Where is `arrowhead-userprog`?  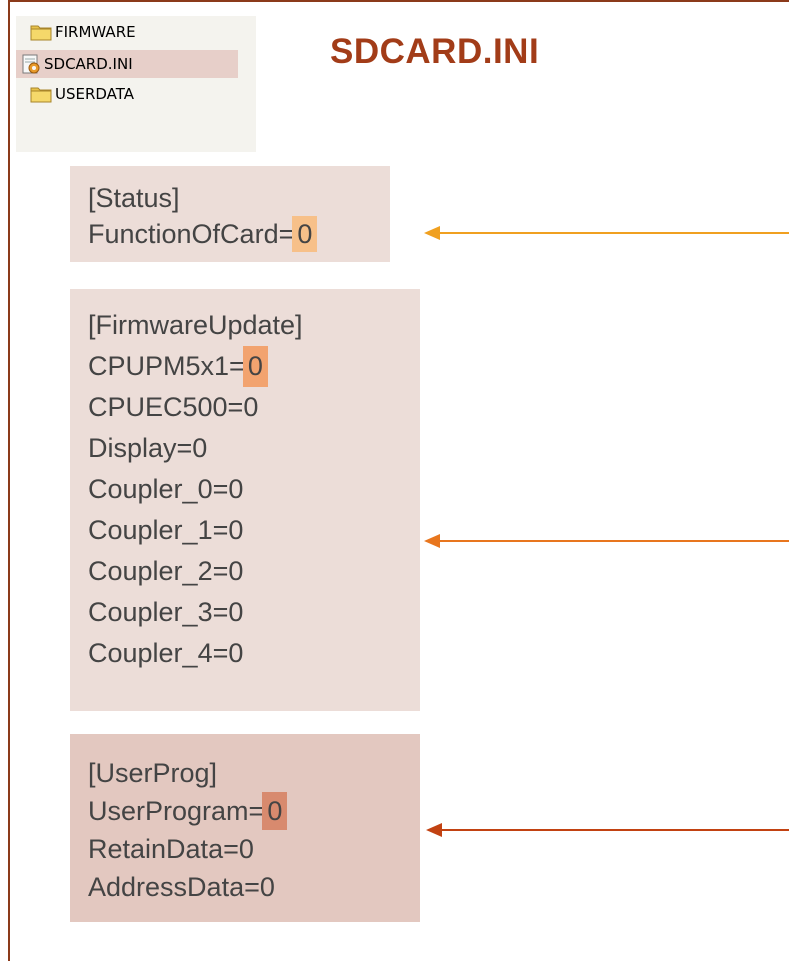
arrowhead-userprog is located at coordinates (434, 830).